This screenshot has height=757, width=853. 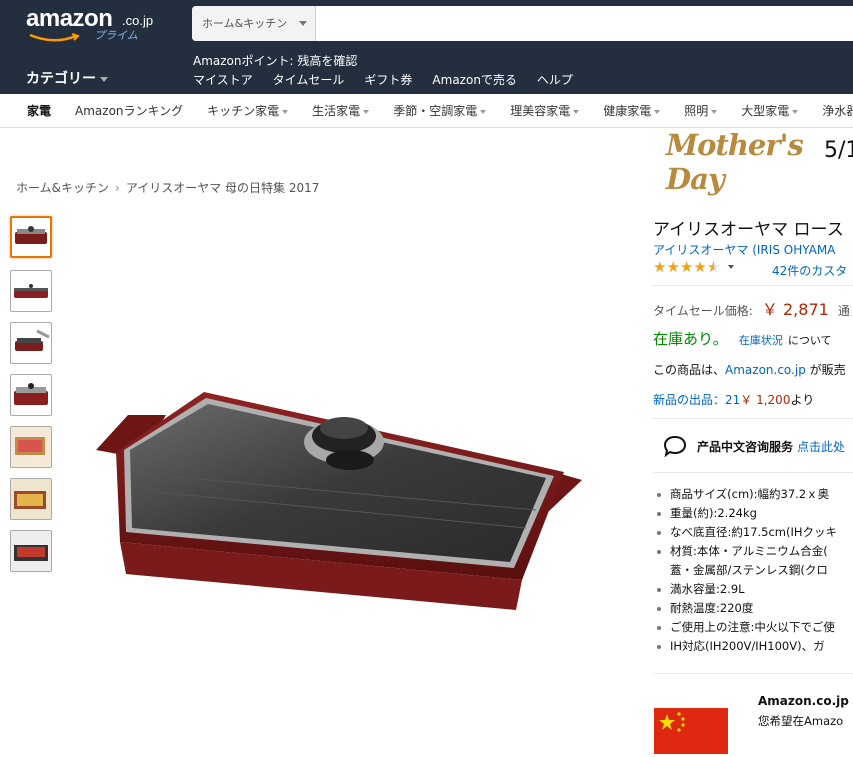 I want to click on price-row: タイムセール価格: ￥ 2,871 通, so click(x=751, y=308).